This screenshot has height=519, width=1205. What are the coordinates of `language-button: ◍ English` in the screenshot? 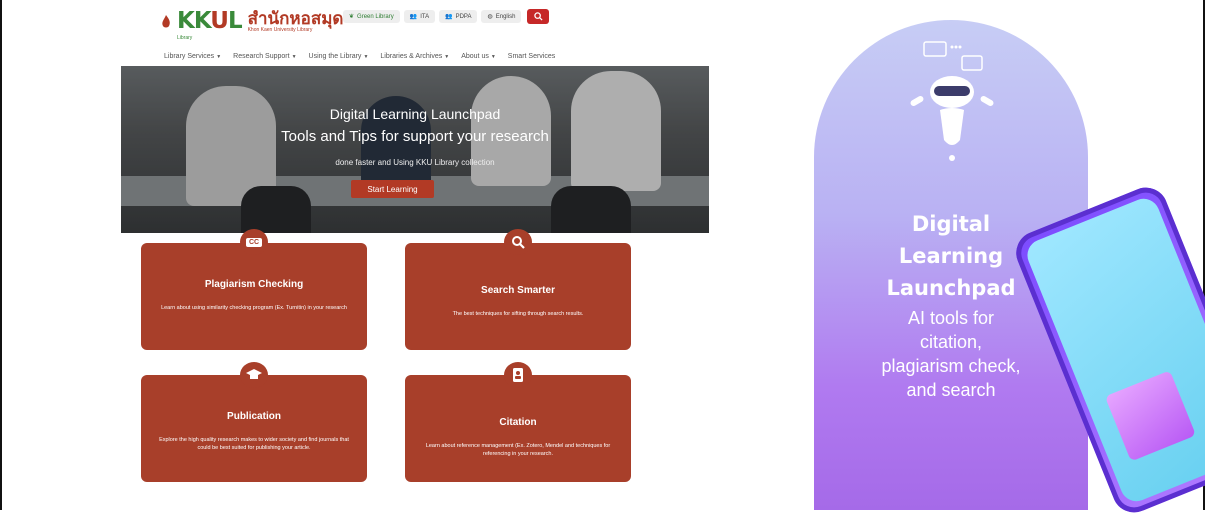 It's located at (501, 16).